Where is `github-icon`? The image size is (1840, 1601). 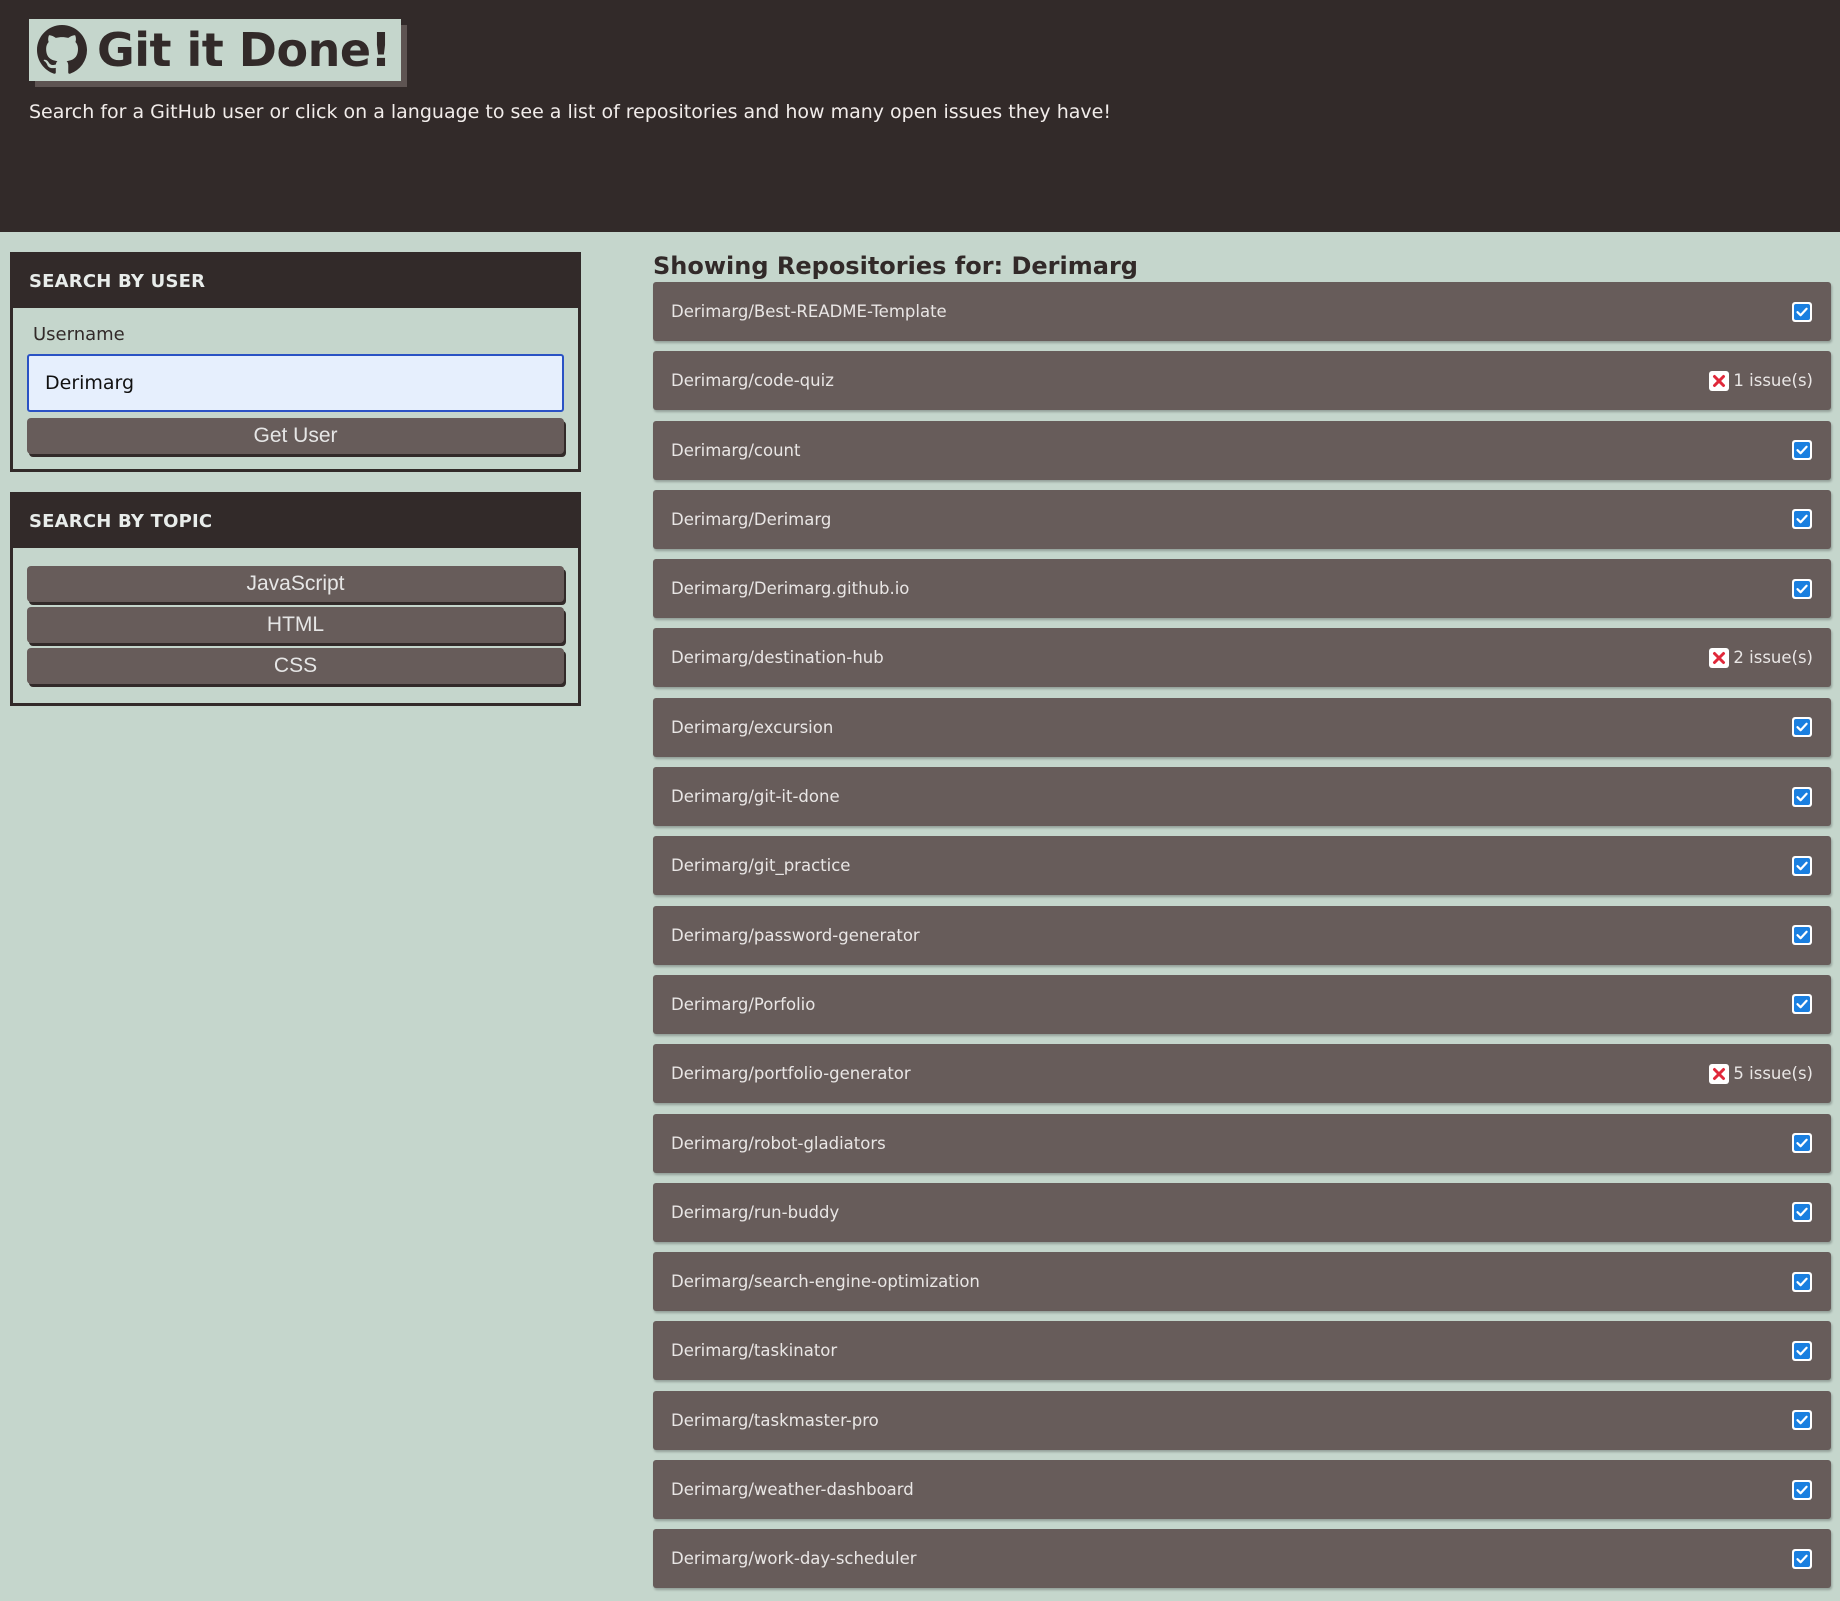
github-icon is located at coordinates (62, 49).